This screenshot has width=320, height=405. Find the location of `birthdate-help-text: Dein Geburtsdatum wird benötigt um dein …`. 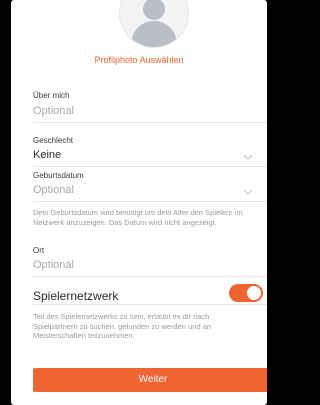

birthdate-help-text: Dein Geburtsdatum wird benötigt um dein … is located at coordinates (138, 217).